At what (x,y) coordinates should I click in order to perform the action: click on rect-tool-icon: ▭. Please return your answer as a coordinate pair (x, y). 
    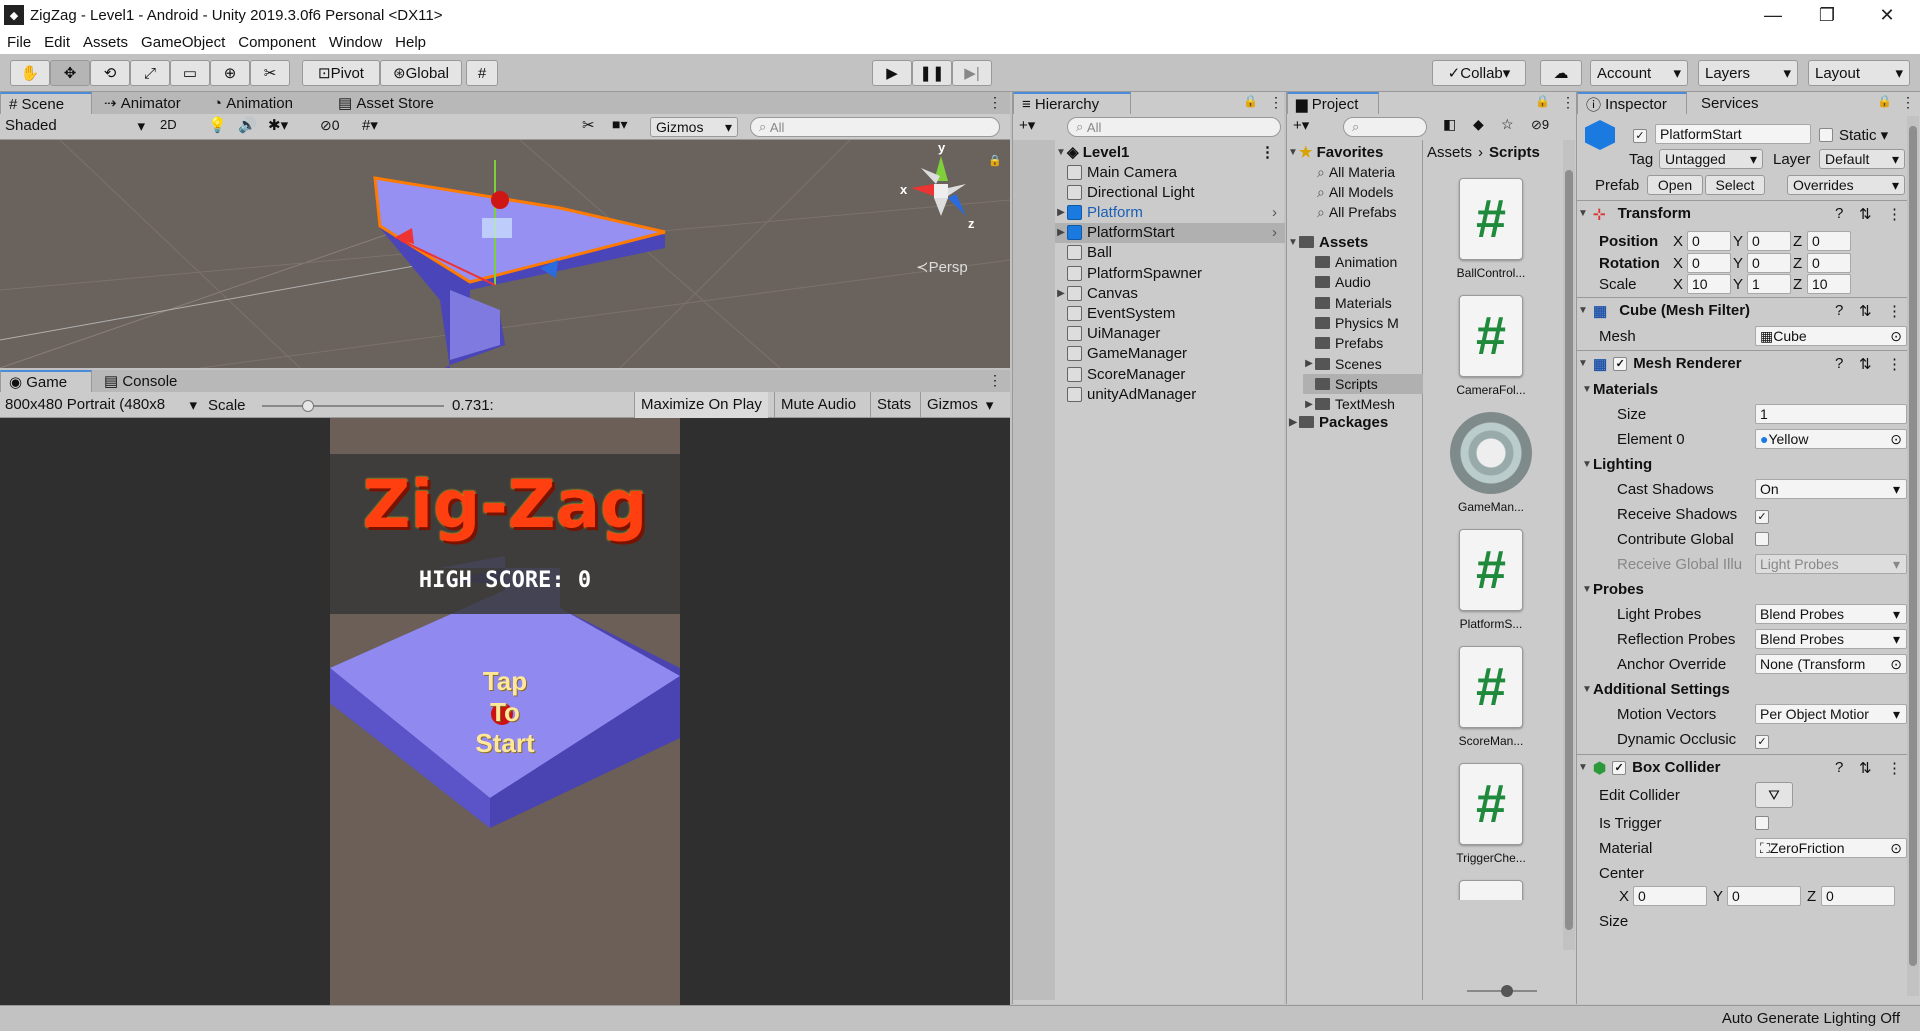
    Looking at the image, I should click on (190, 73).